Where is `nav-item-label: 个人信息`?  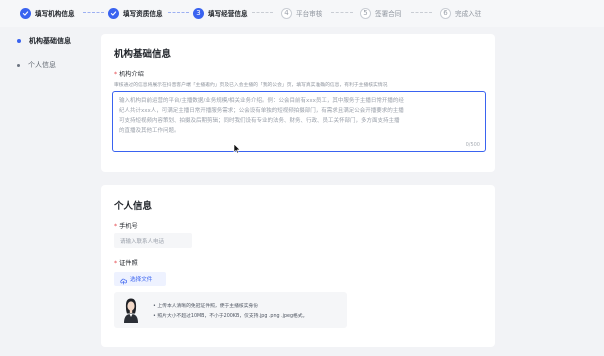
nav-item-label: 个人信息 is located at coordinates (42, 65).